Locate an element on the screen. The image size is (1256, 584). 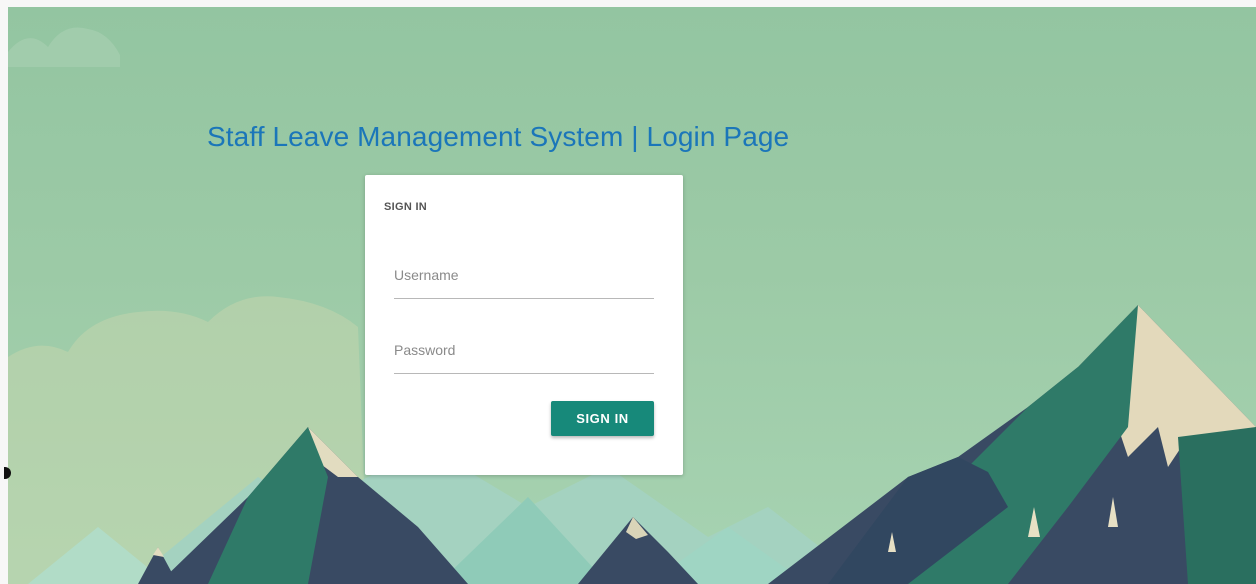
username-field is located at coordinates (524, 278).